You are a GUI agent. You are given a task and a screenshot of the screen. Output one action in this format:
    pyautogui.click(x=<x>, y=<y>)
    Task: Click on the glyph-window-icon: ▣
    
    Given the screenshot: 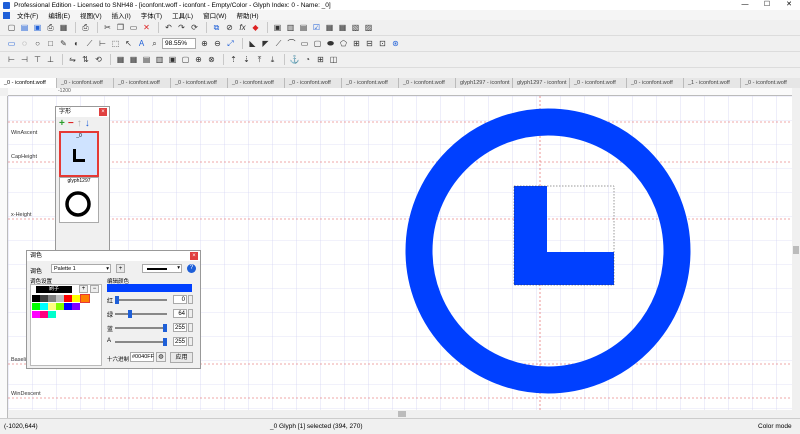 What is the action you would take?
    pyautogui.click(x=277, y=27)
    